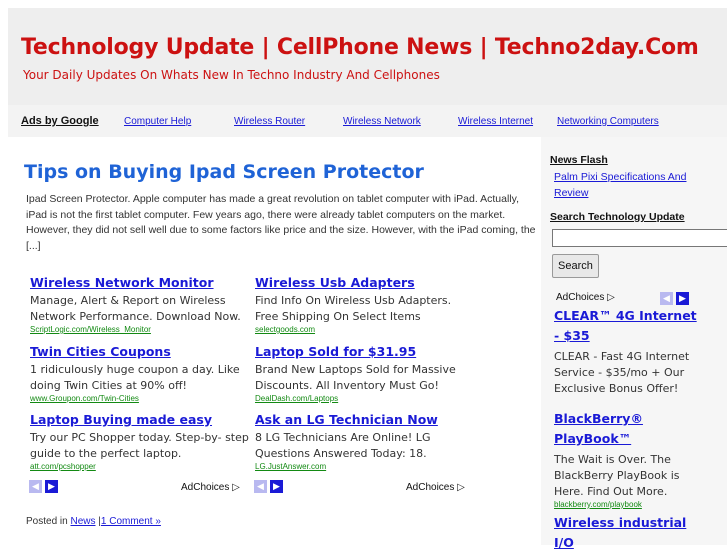 This screenshot has width=727, height=553. What do you see at coordinates (141, 398) in the screenshot?
I see `ad-url: www.Groupon.com/Twin-Cities` at bounding box center [141, 398].